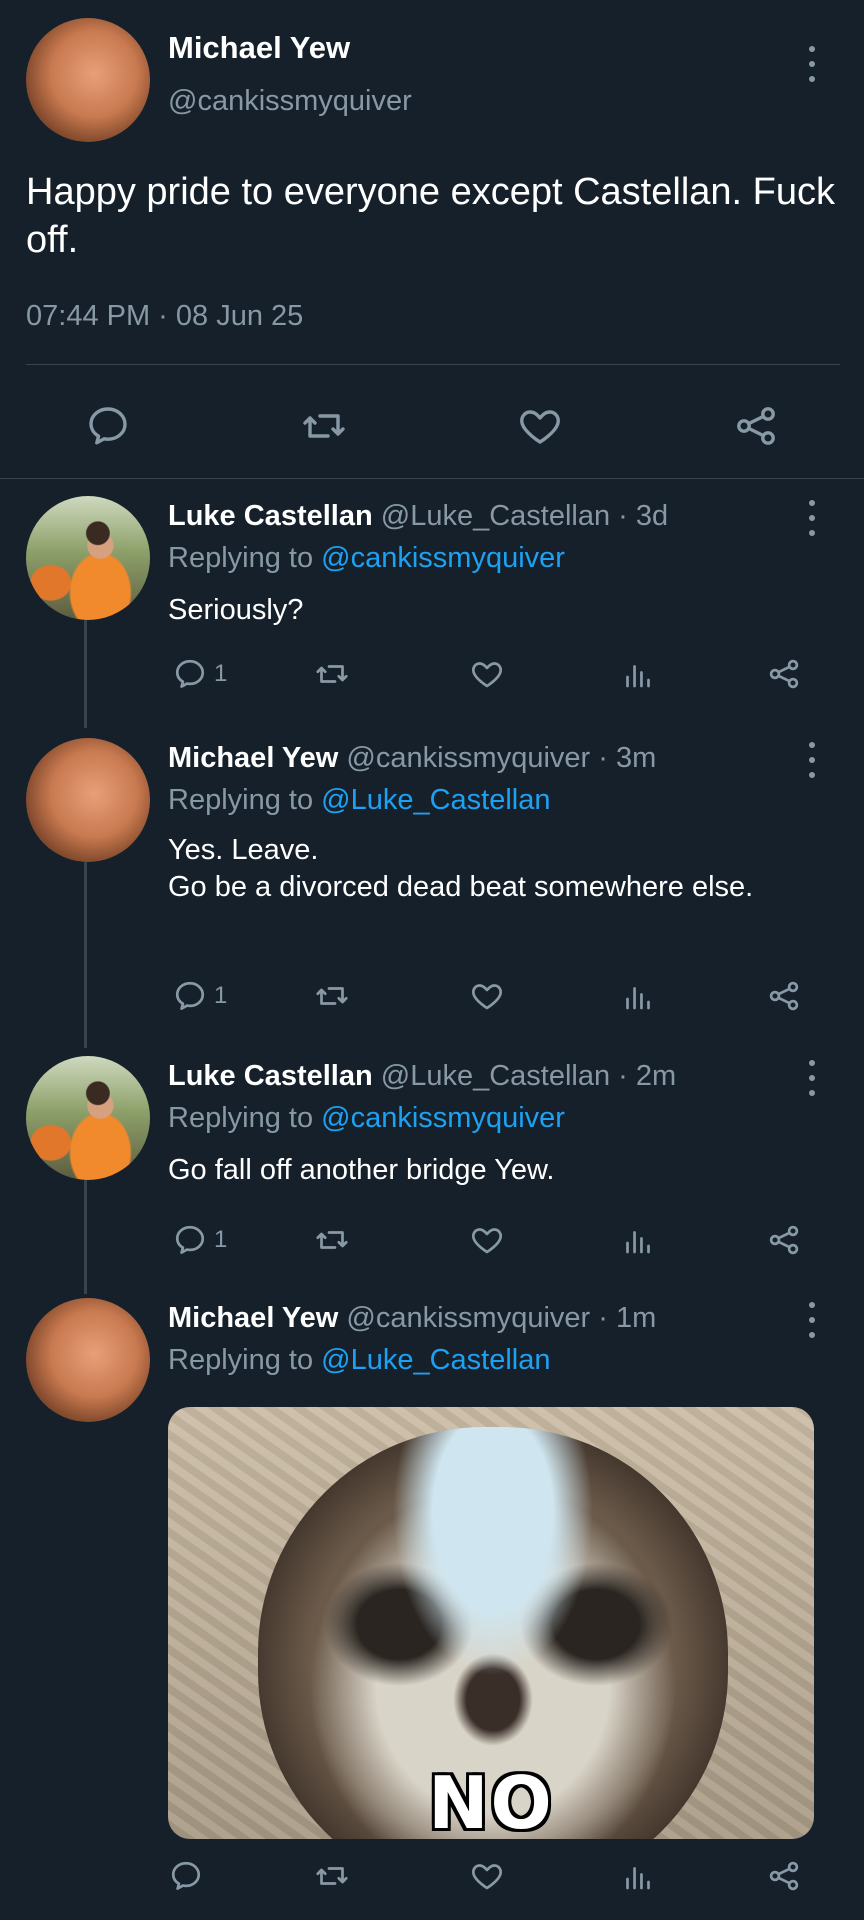 The image size is (864, 1920). What do you see at coordinates (501, 758) in the screenshot?
I see `author-handle: @cankissmyquiver · 3m` at bounding box center [501, 758].